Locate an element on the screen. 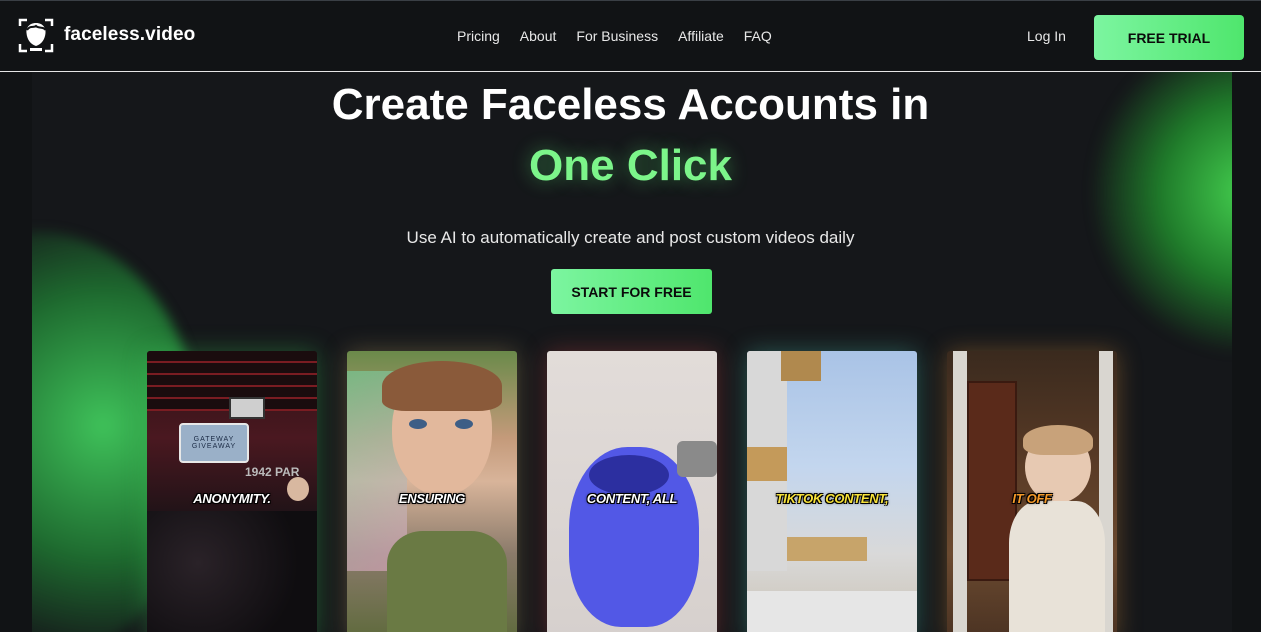 The width and height of the screenshot is (1261, 632). crowd is located at coordinates (232, 571).